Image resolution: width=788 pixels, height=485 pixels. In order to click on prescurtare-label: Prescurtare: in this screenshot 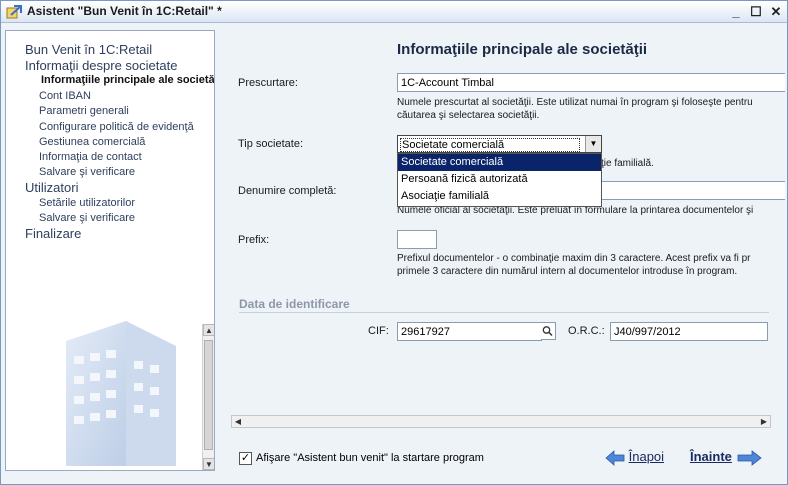, I will do `click(268, 83)`.